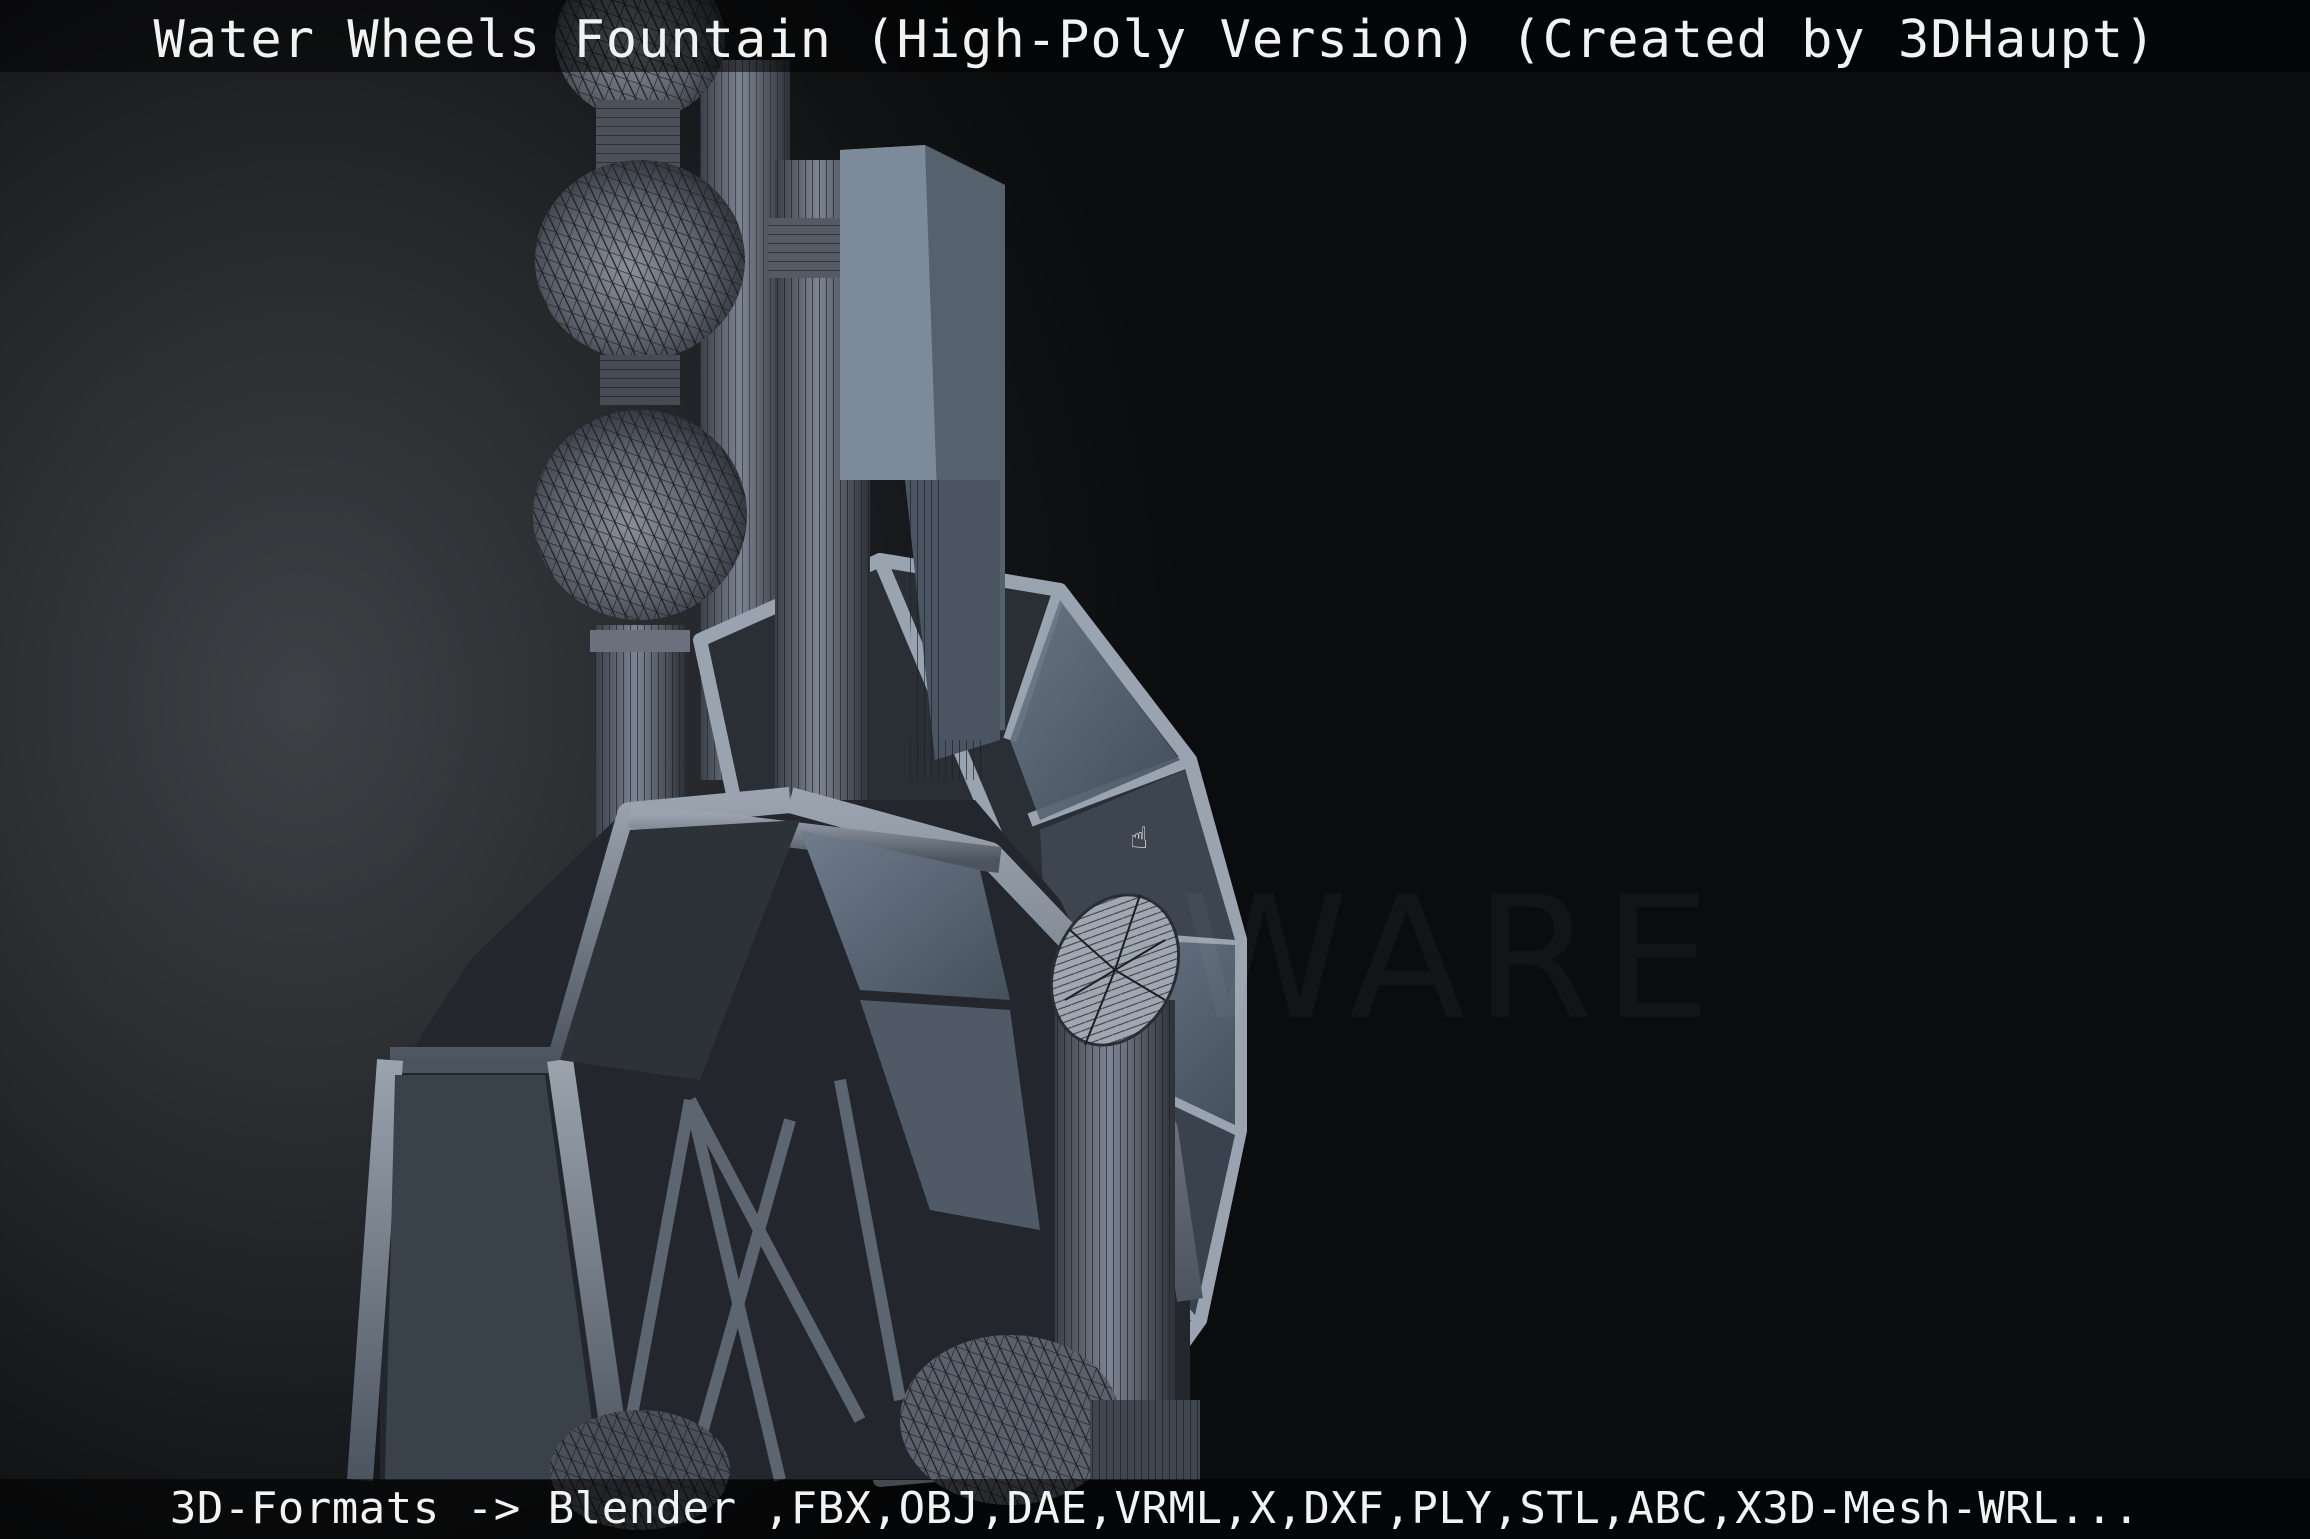 The image size is (2310, 1539). What do you see at coordinates (640, 515) in the screenshot?
I see `lower-sphere` at bounding box center [640, 515].